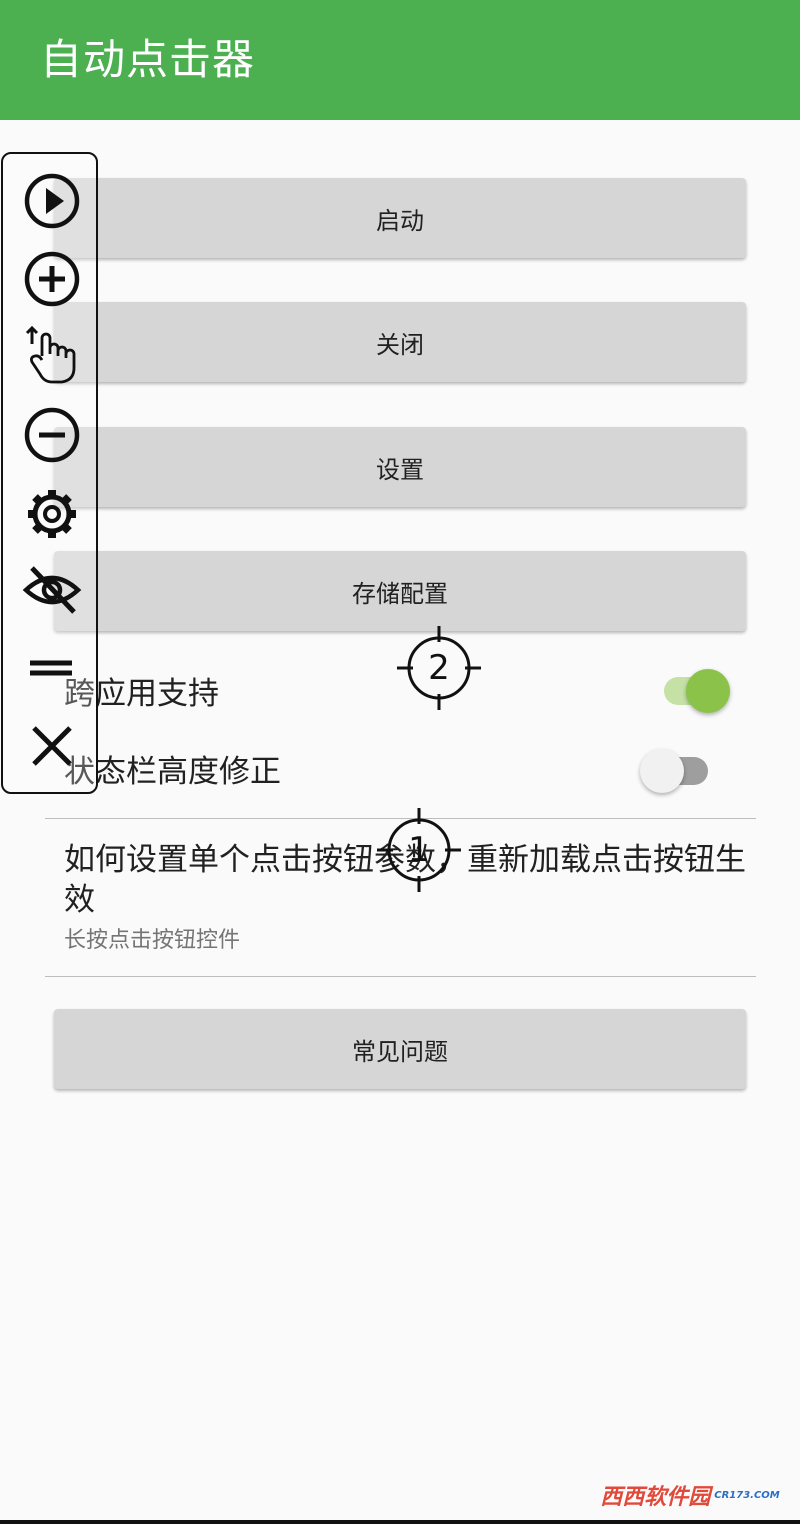  What do you see at coordinates (400, 1049) in the screenshot?
I see `faq-button: 常见问题` at bounding box center [400, 1049].